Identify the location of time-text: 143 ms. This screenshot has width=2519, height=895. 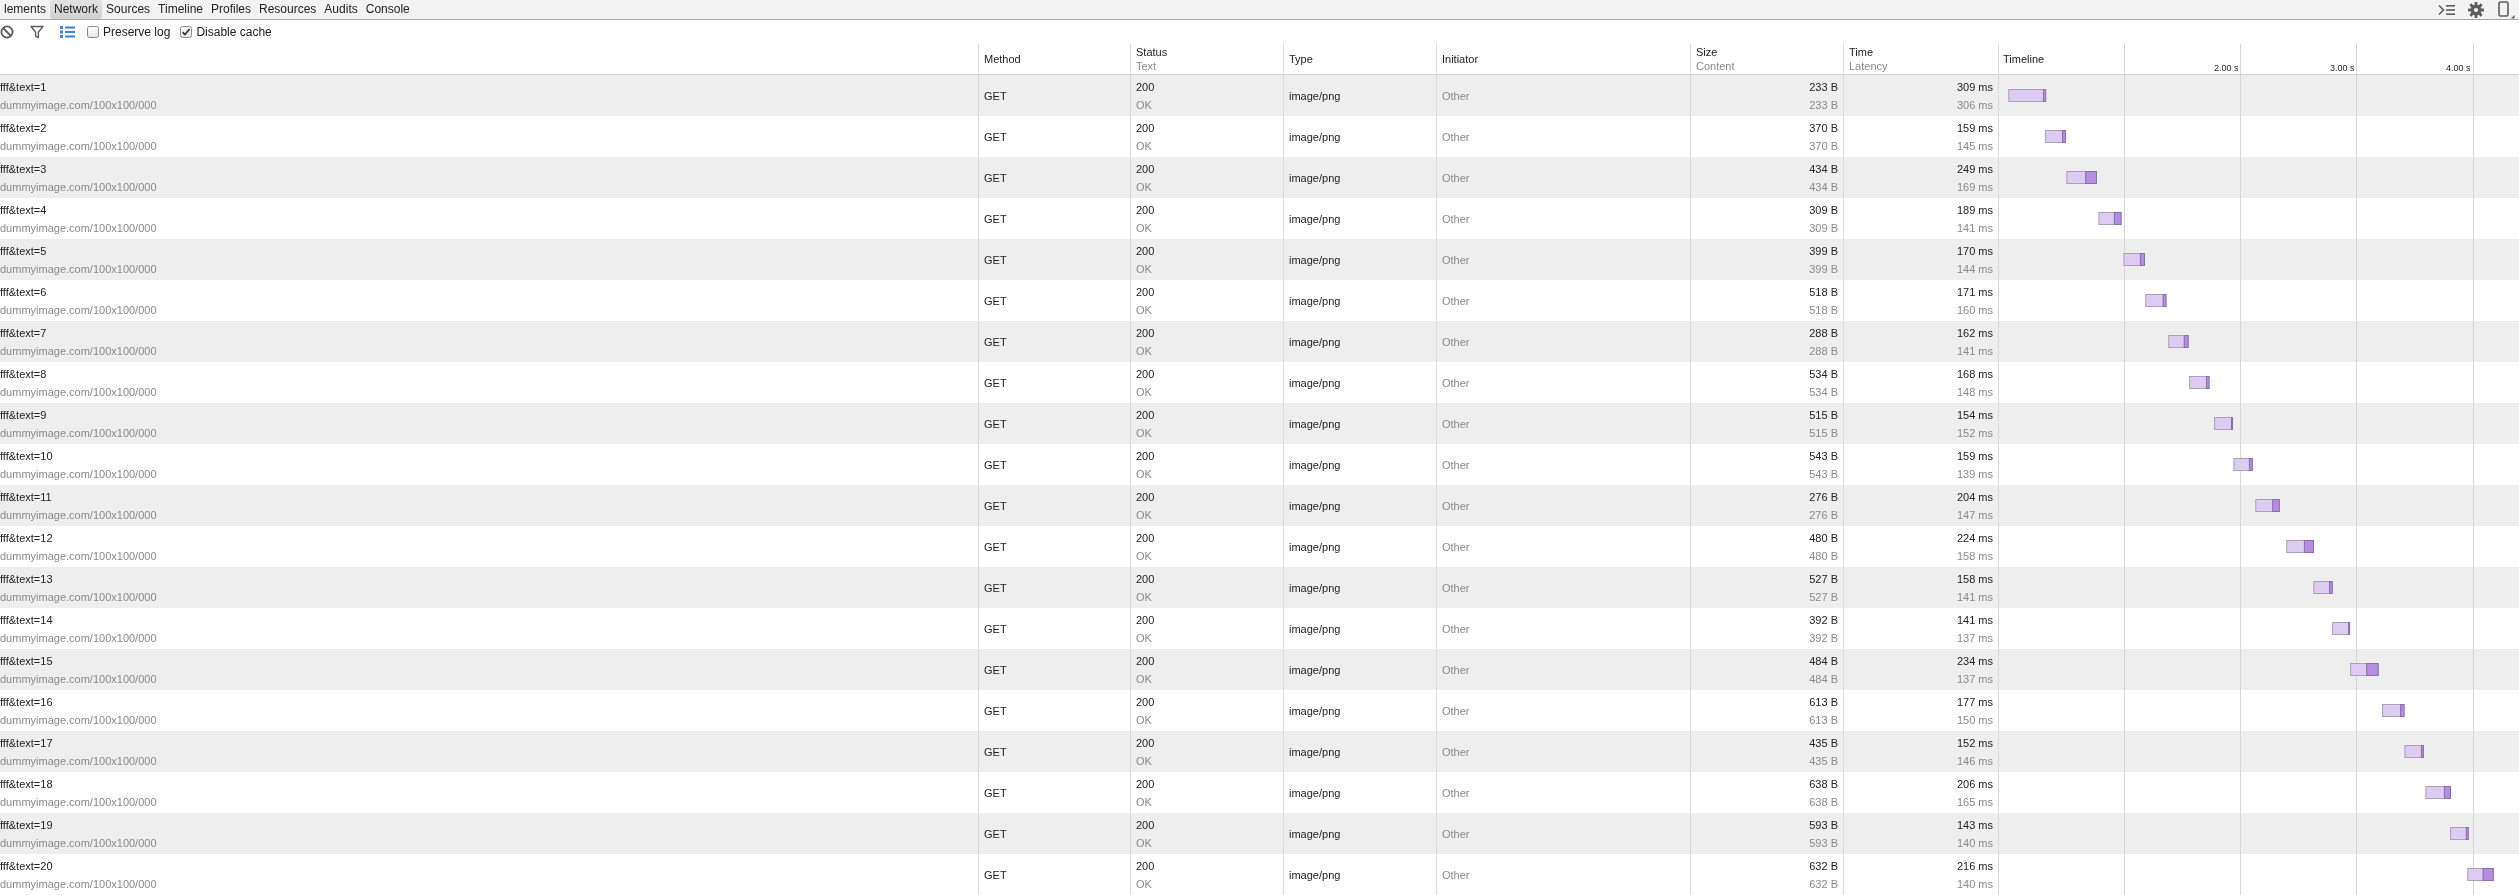
(1974, 825).